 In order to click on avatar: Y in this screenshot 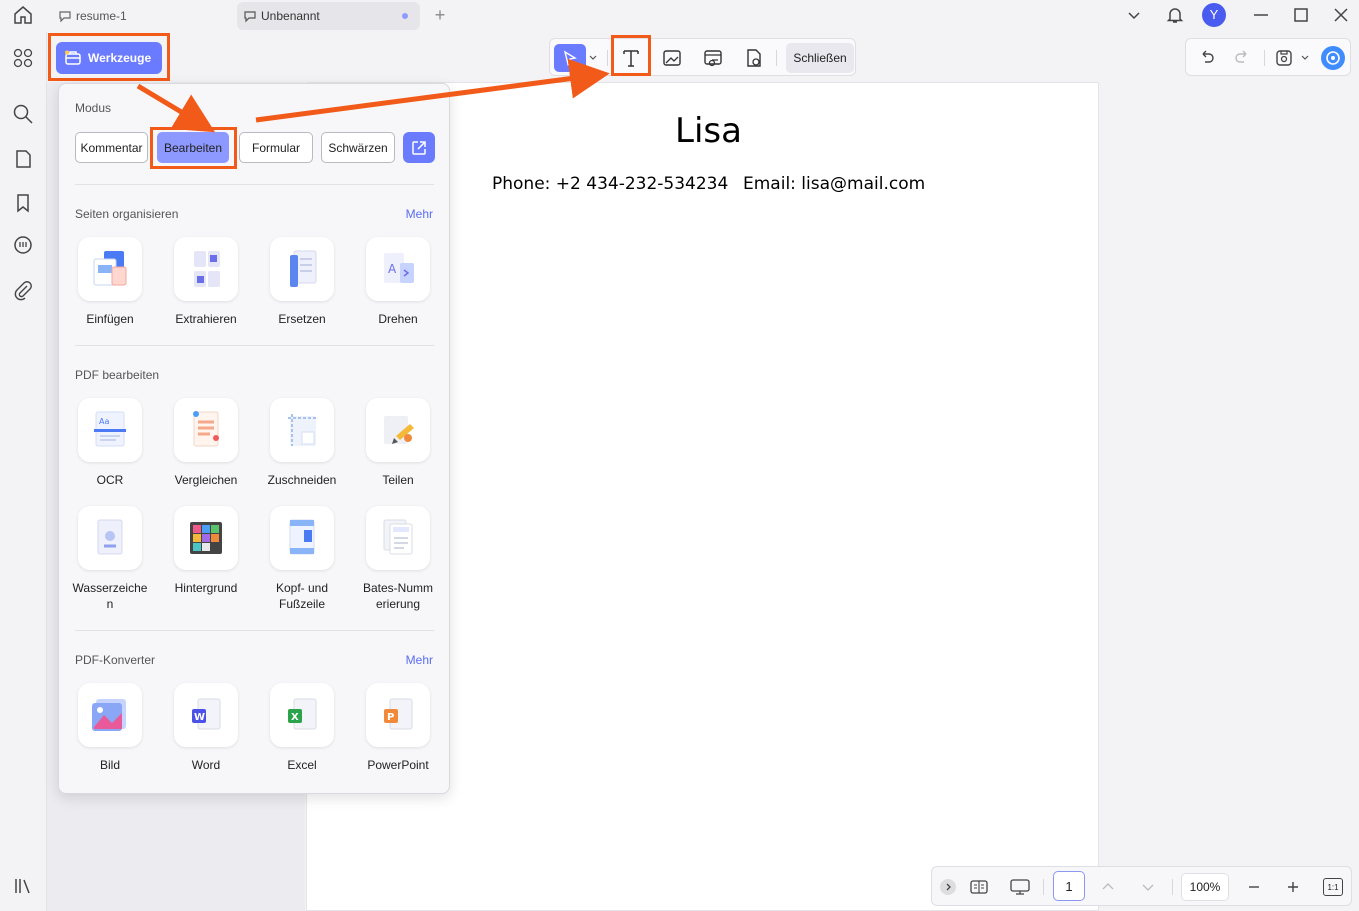, I will do `click(1214, 15)`.